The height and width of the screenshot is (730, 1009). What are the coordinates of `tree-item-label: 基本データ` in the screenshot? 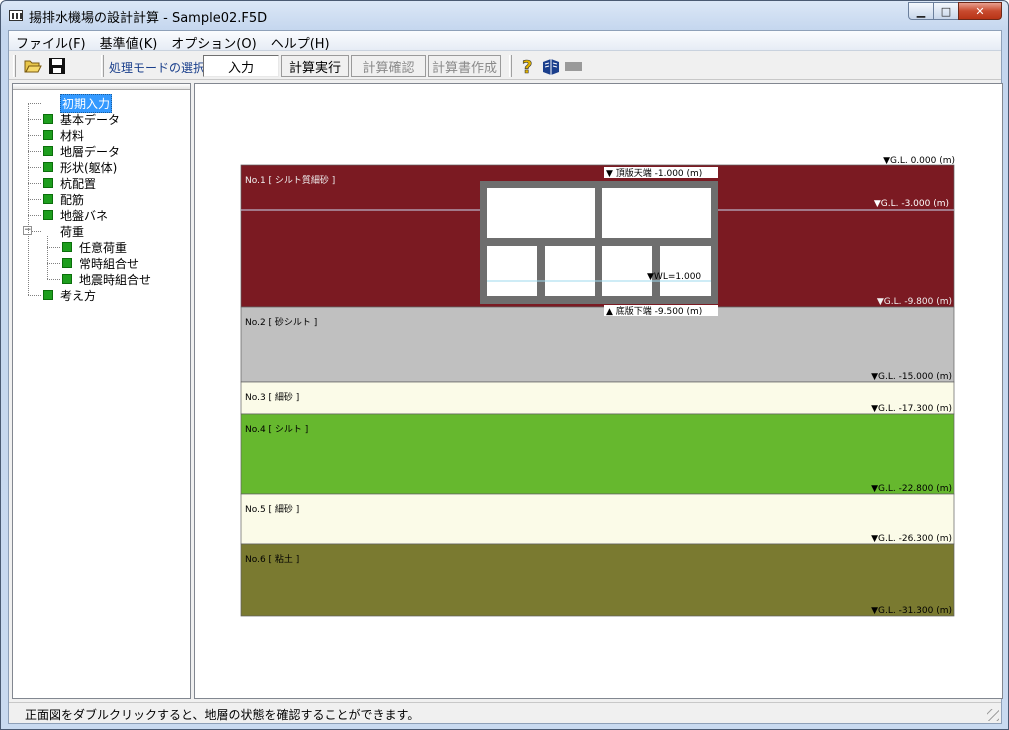 It's located at (90, 119).